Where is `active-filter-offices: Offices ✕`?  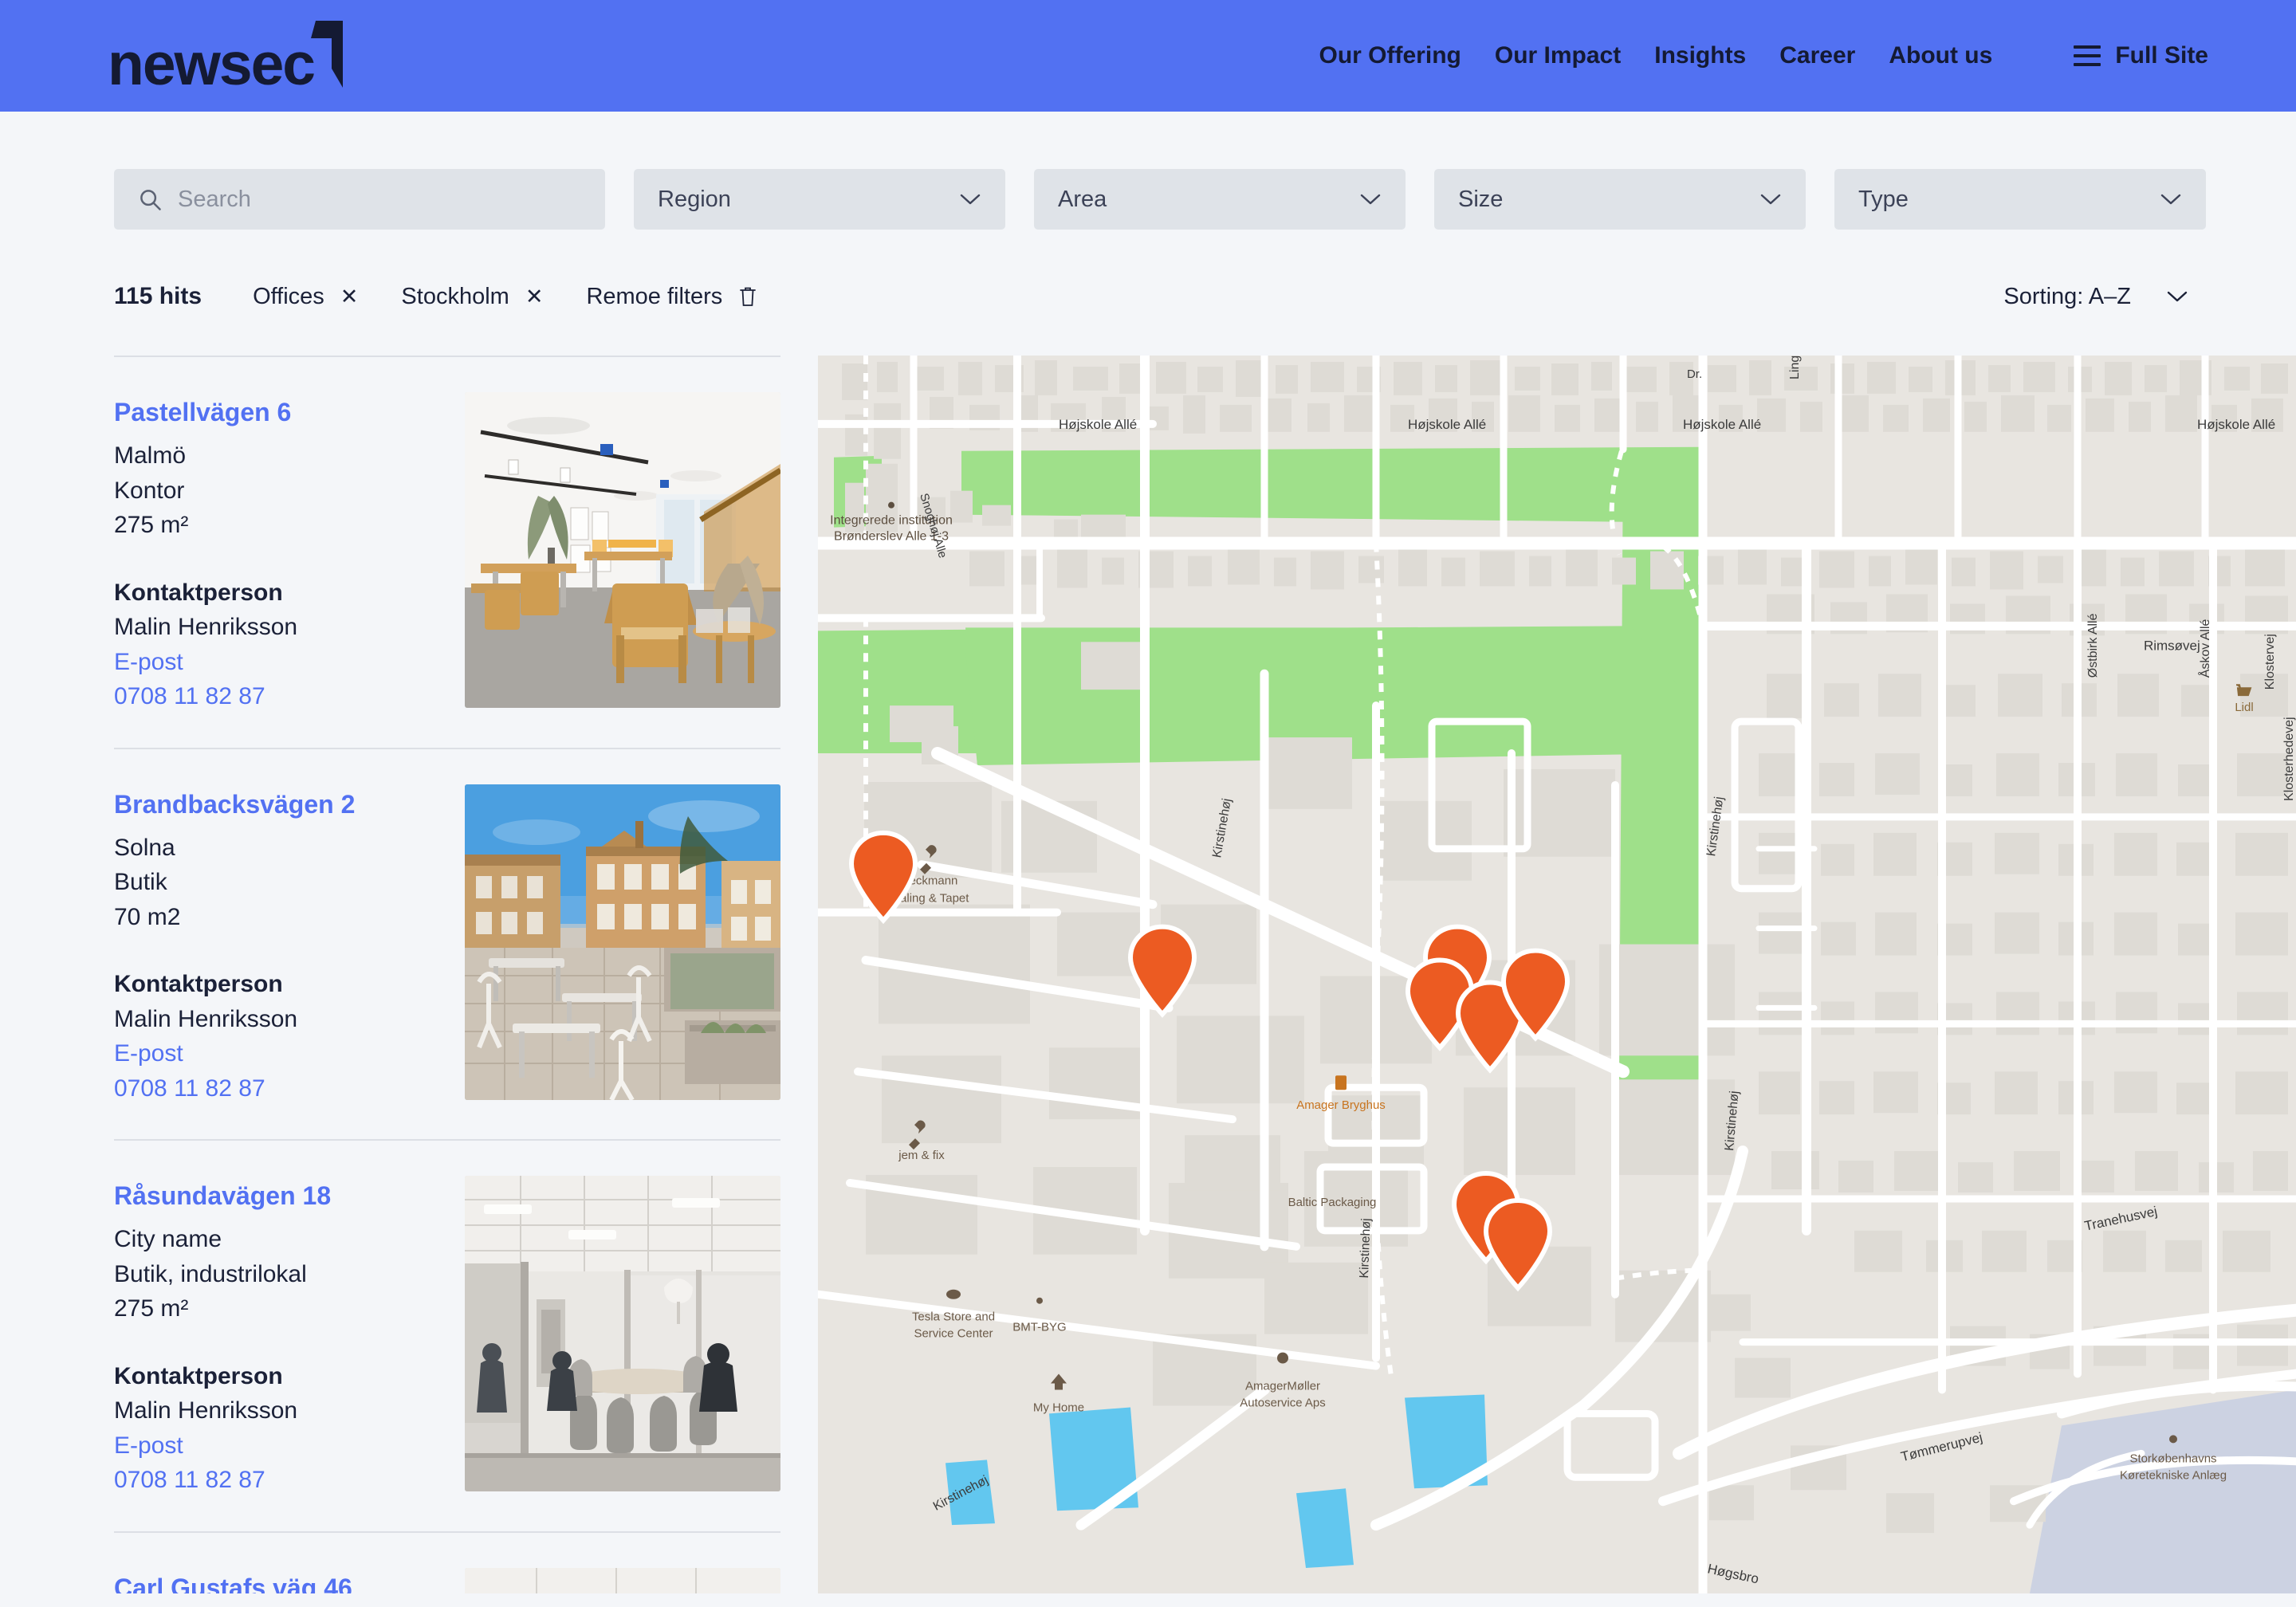
active-filter-offices: Offices ✕ is located at coordinates (305, 297).